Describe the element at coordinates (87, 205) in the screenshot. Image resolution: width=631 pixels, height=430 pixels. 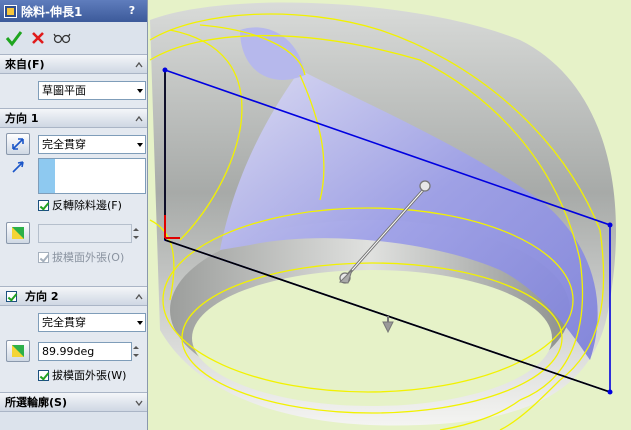
I see `flip-side-to-cut-label: 反轉除料邊(F)` at that location.